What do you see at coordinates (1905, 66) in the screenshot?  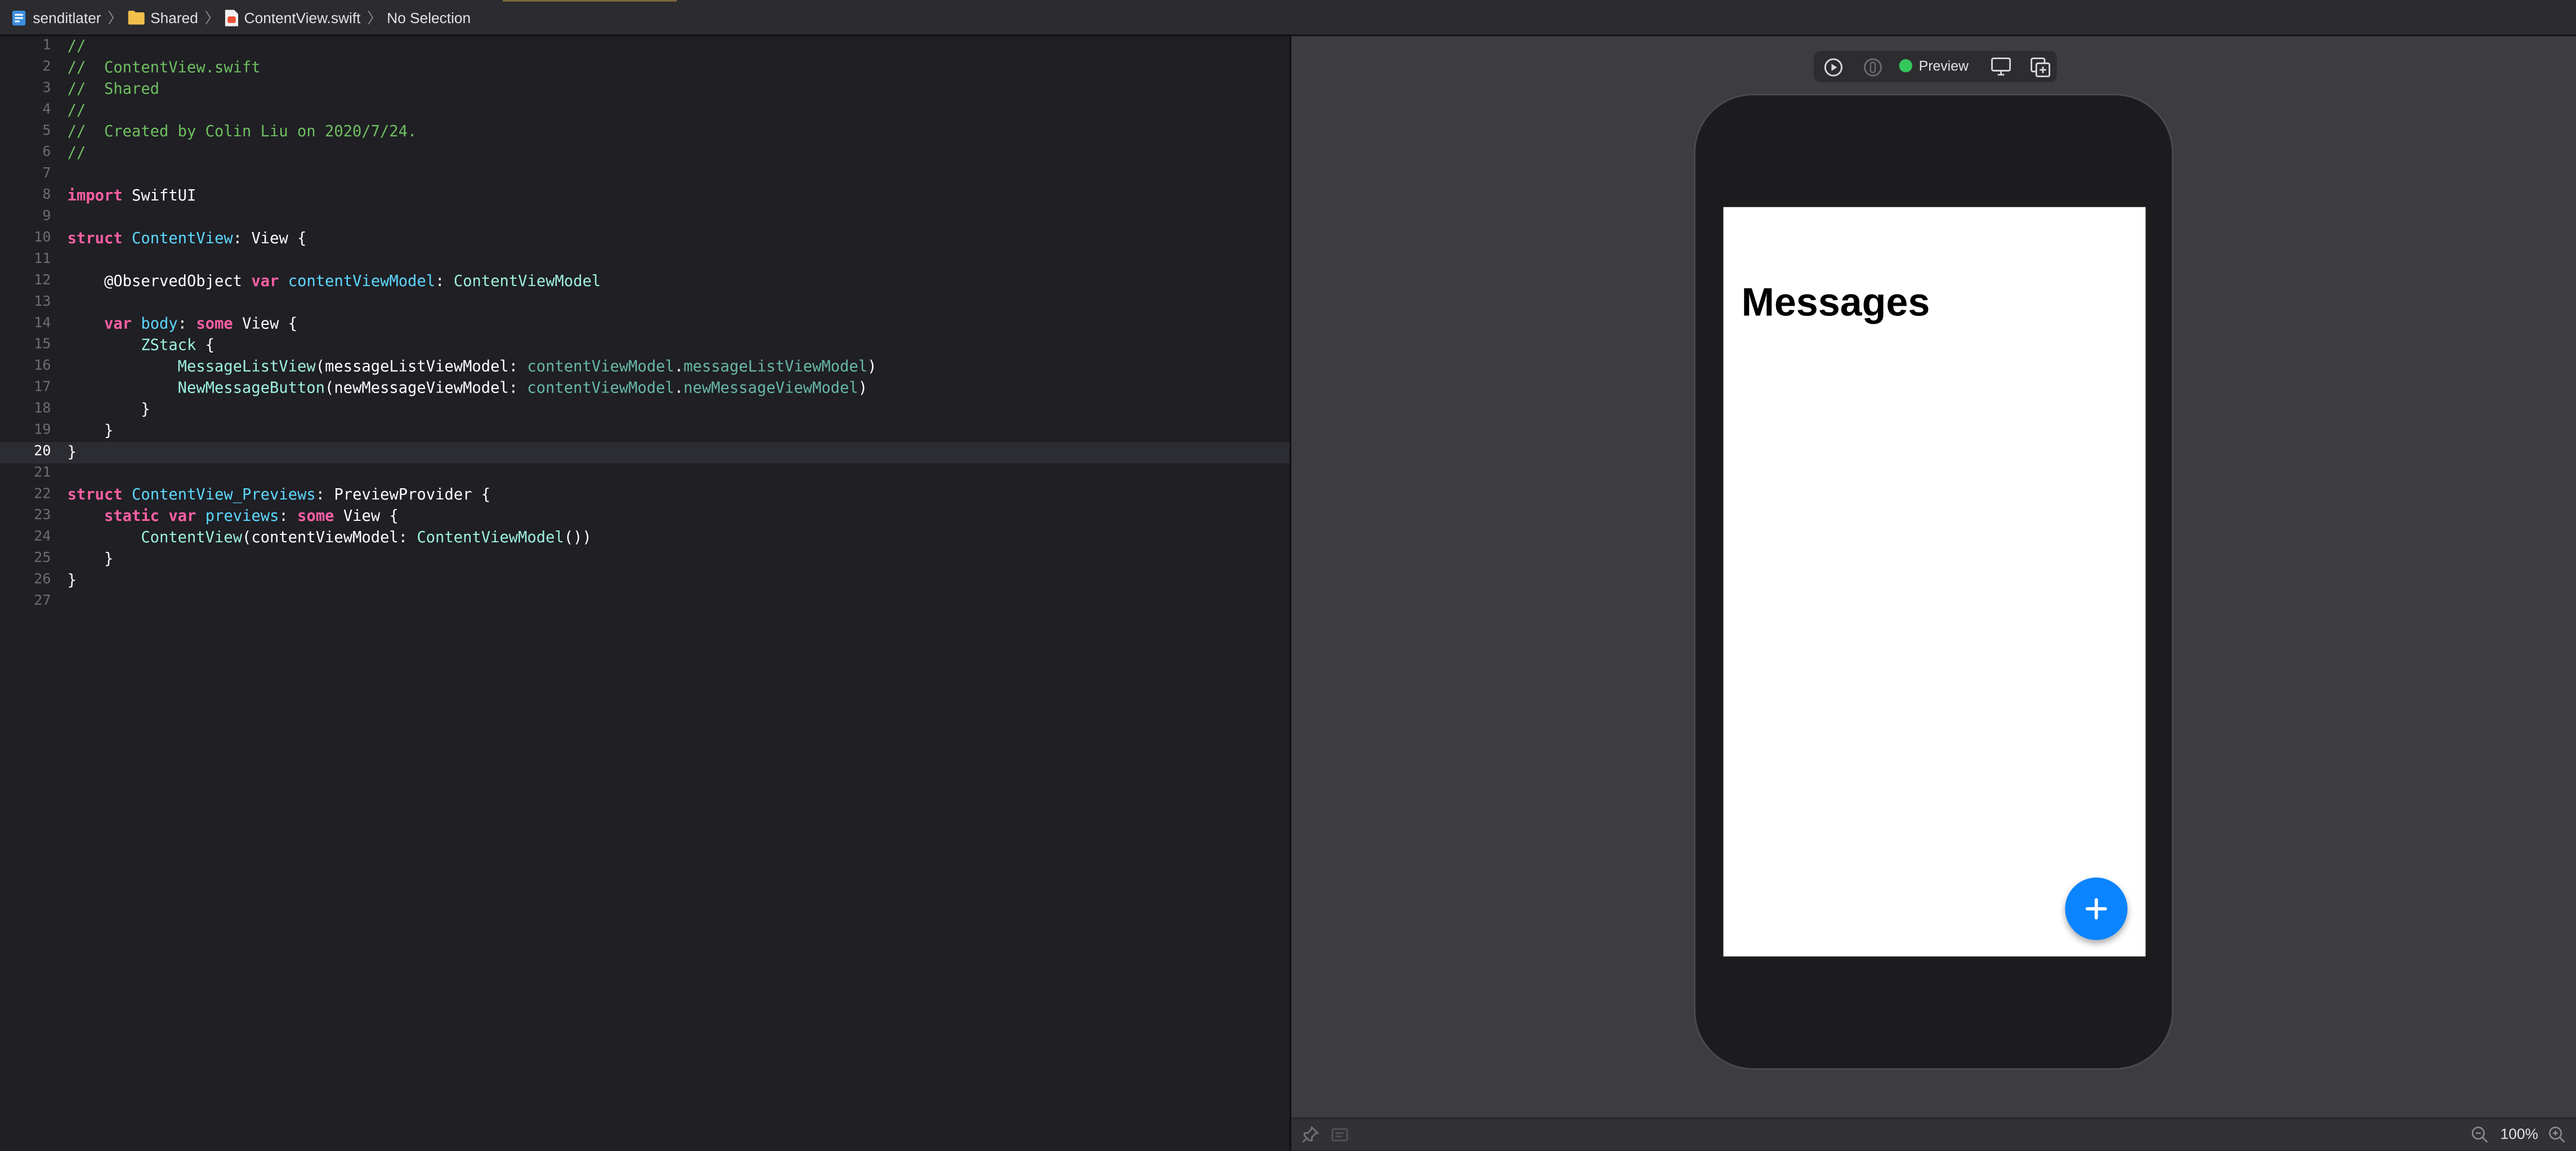 I see `status-indicator` at bounding box center [1905, 66].